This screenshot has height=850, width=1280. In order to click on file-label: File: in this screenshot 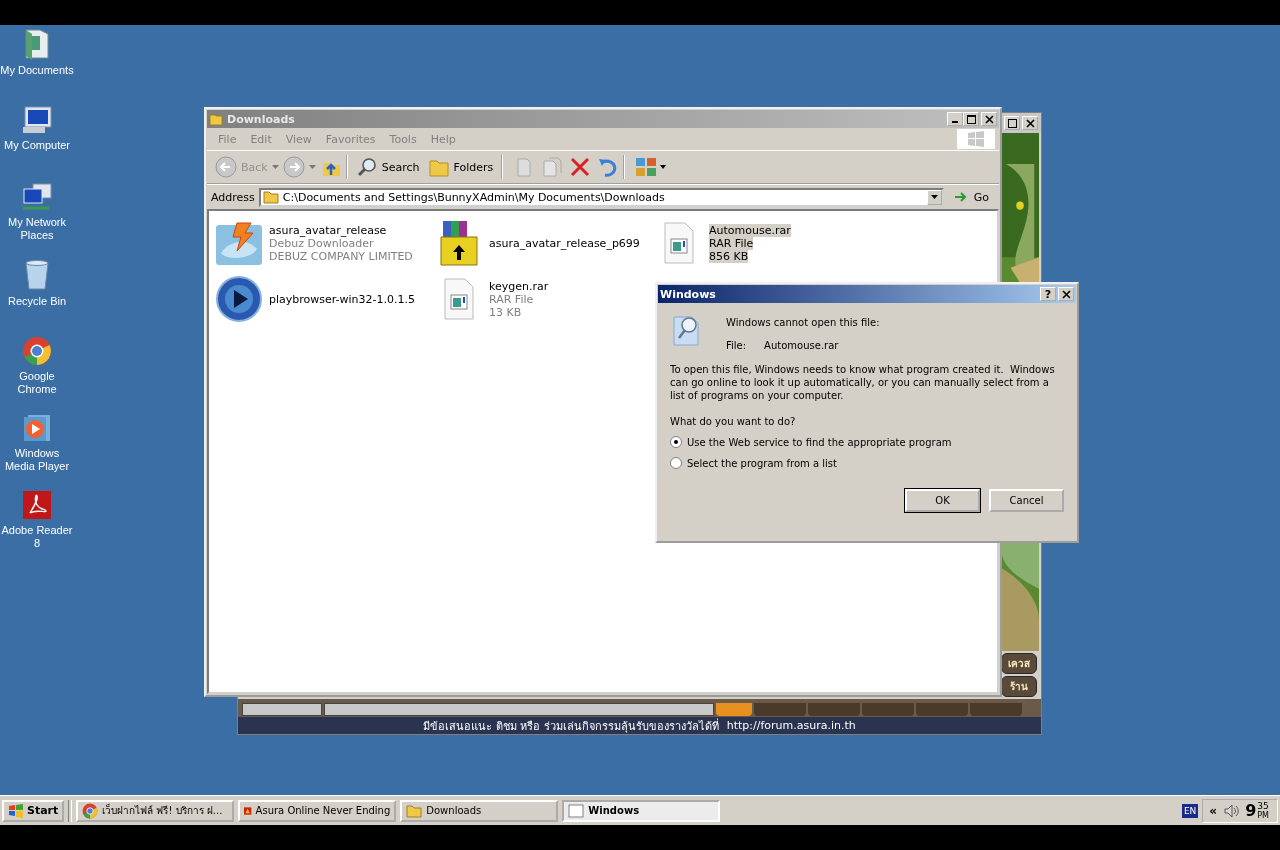, I will do `click(736, 345)`.